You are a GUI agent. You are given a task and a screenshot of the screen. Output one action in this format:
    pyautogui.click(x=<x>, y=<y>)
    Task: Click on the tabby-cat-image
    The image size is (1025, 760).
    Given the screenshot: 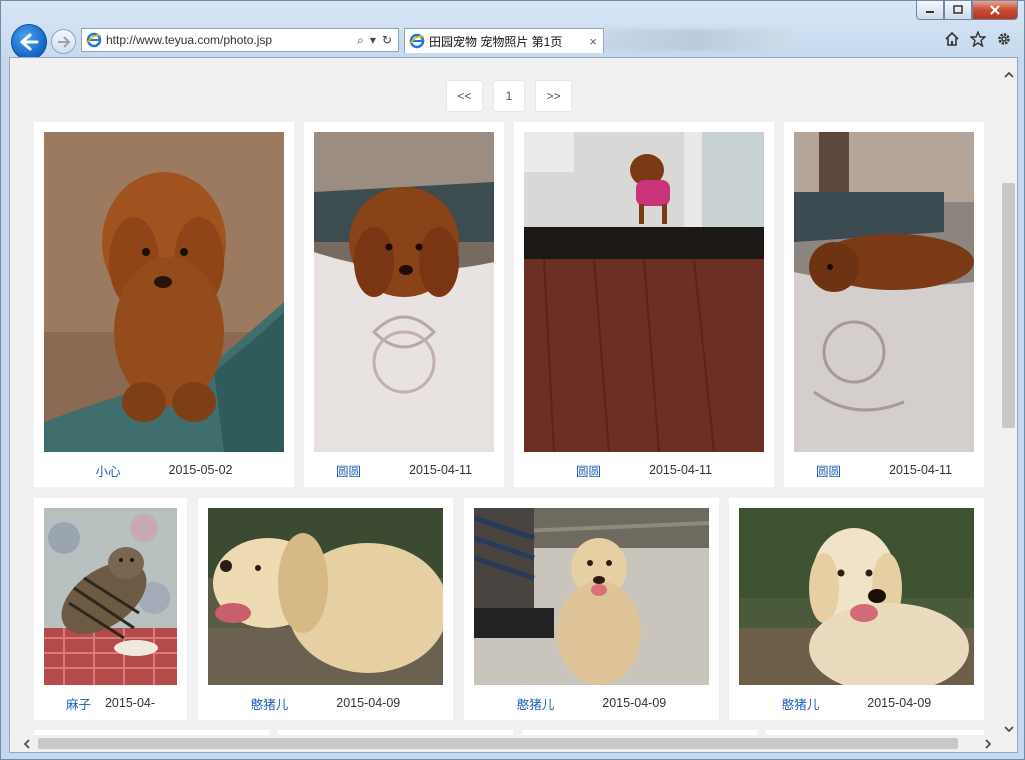 What is the action you would take?
    pyautogui.click(x=110, y=596)
    